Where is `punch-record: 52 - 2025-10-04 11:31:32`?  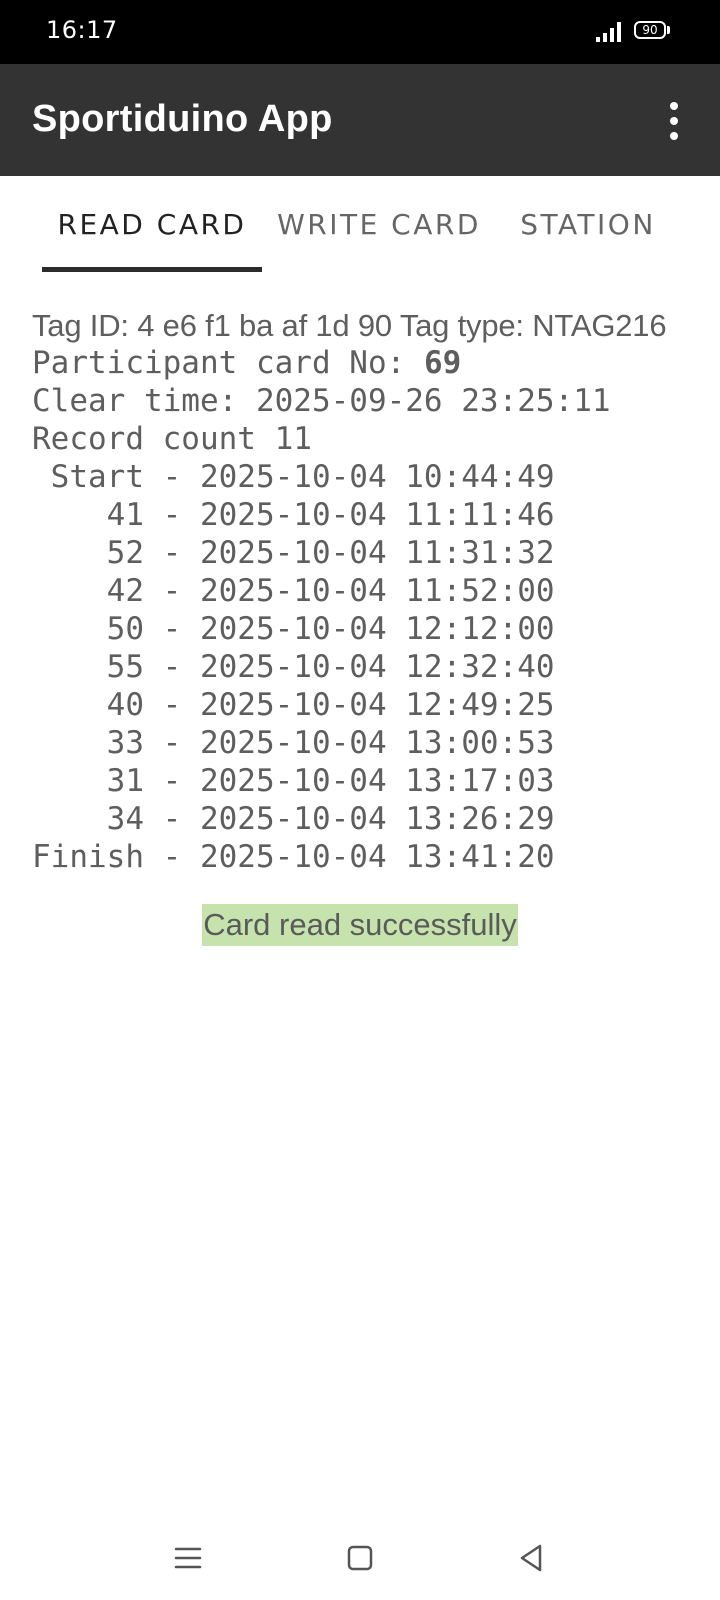 punch-record: 52 - 2025-10-04 11:31:32 is located at coordinates (293, 553).